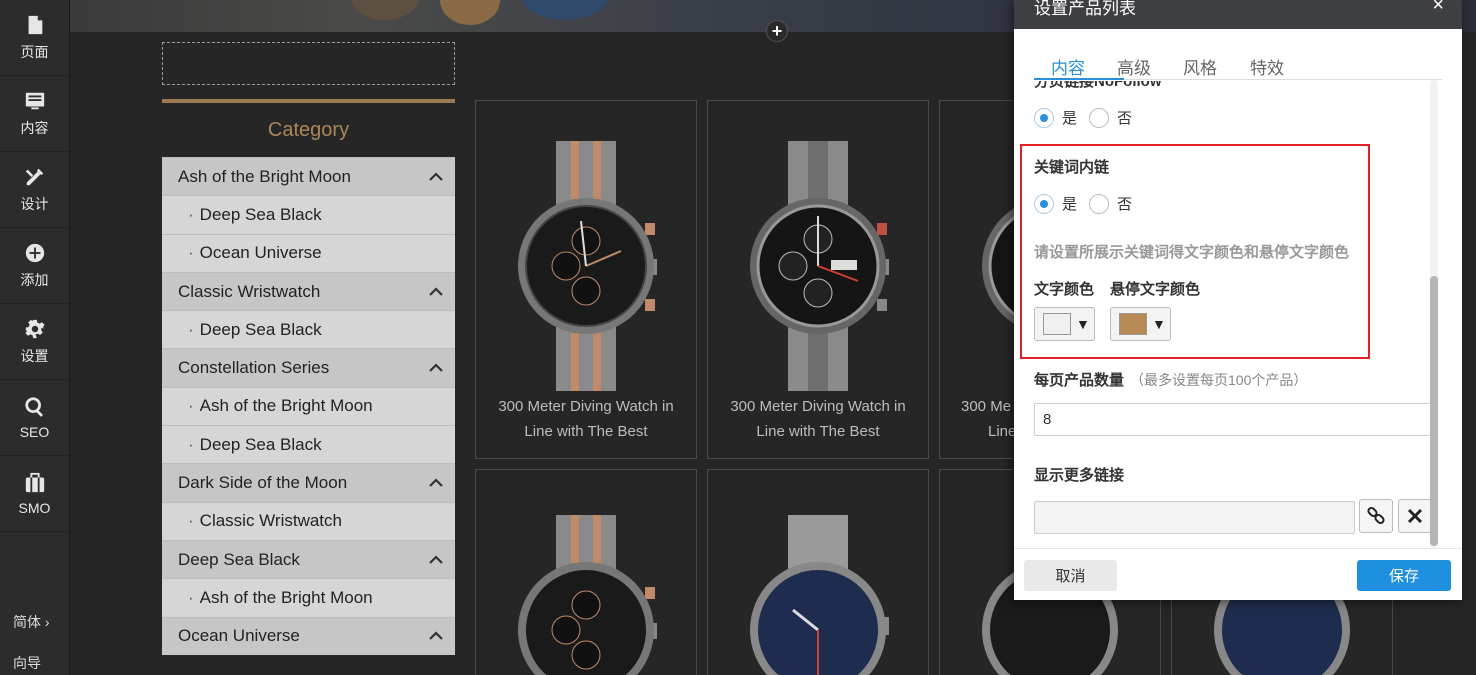  Describe the element at coordinates (308, 63) in the screenshot. I see `empty-module-placeholder` at that location.